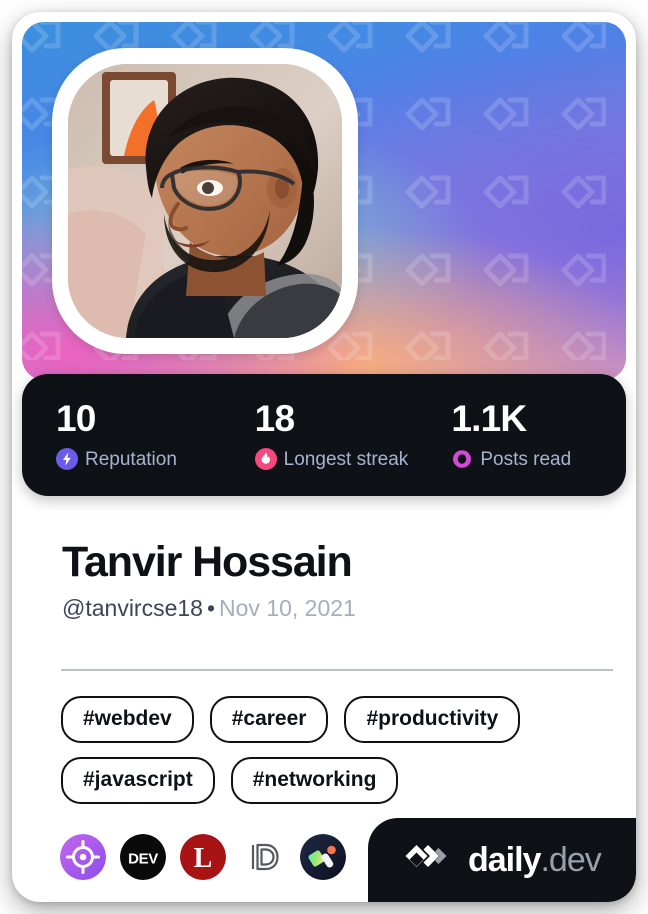 Image resolution: width=648 pixels, height=914 pixels. I want to click on stat-longest-streak-label: Longest streak, so click(346, 459).